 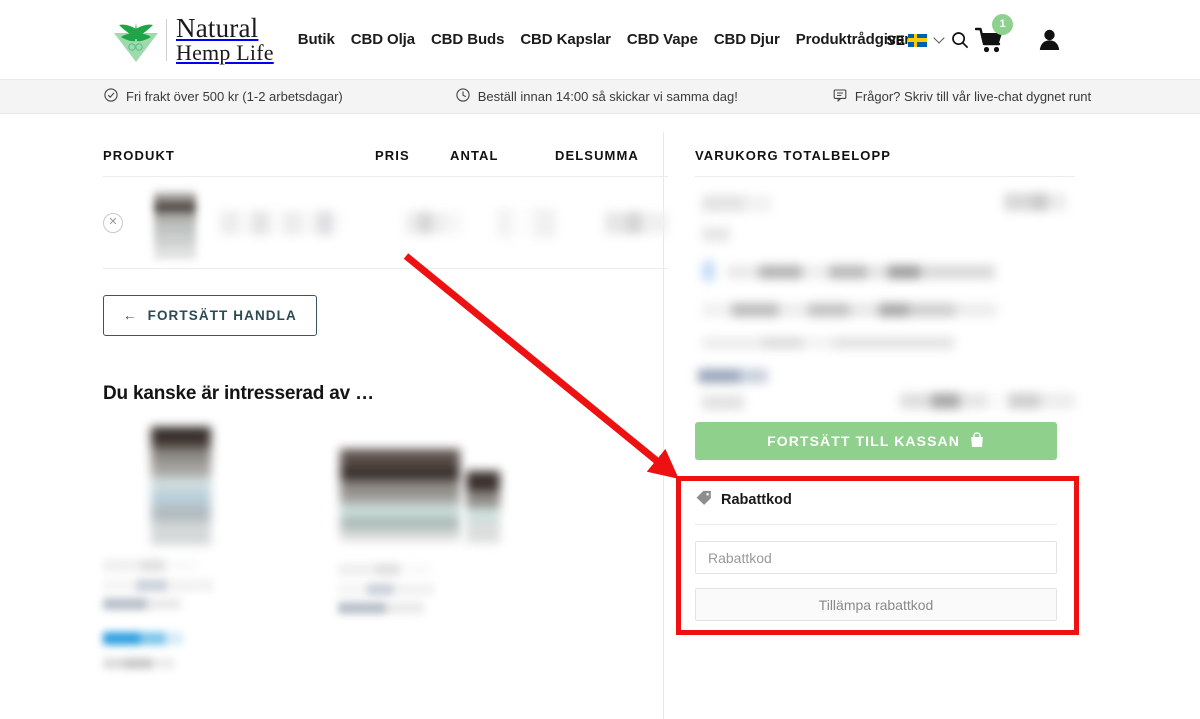 I want to click on table-row: ✕, so click(x=386, y=223).